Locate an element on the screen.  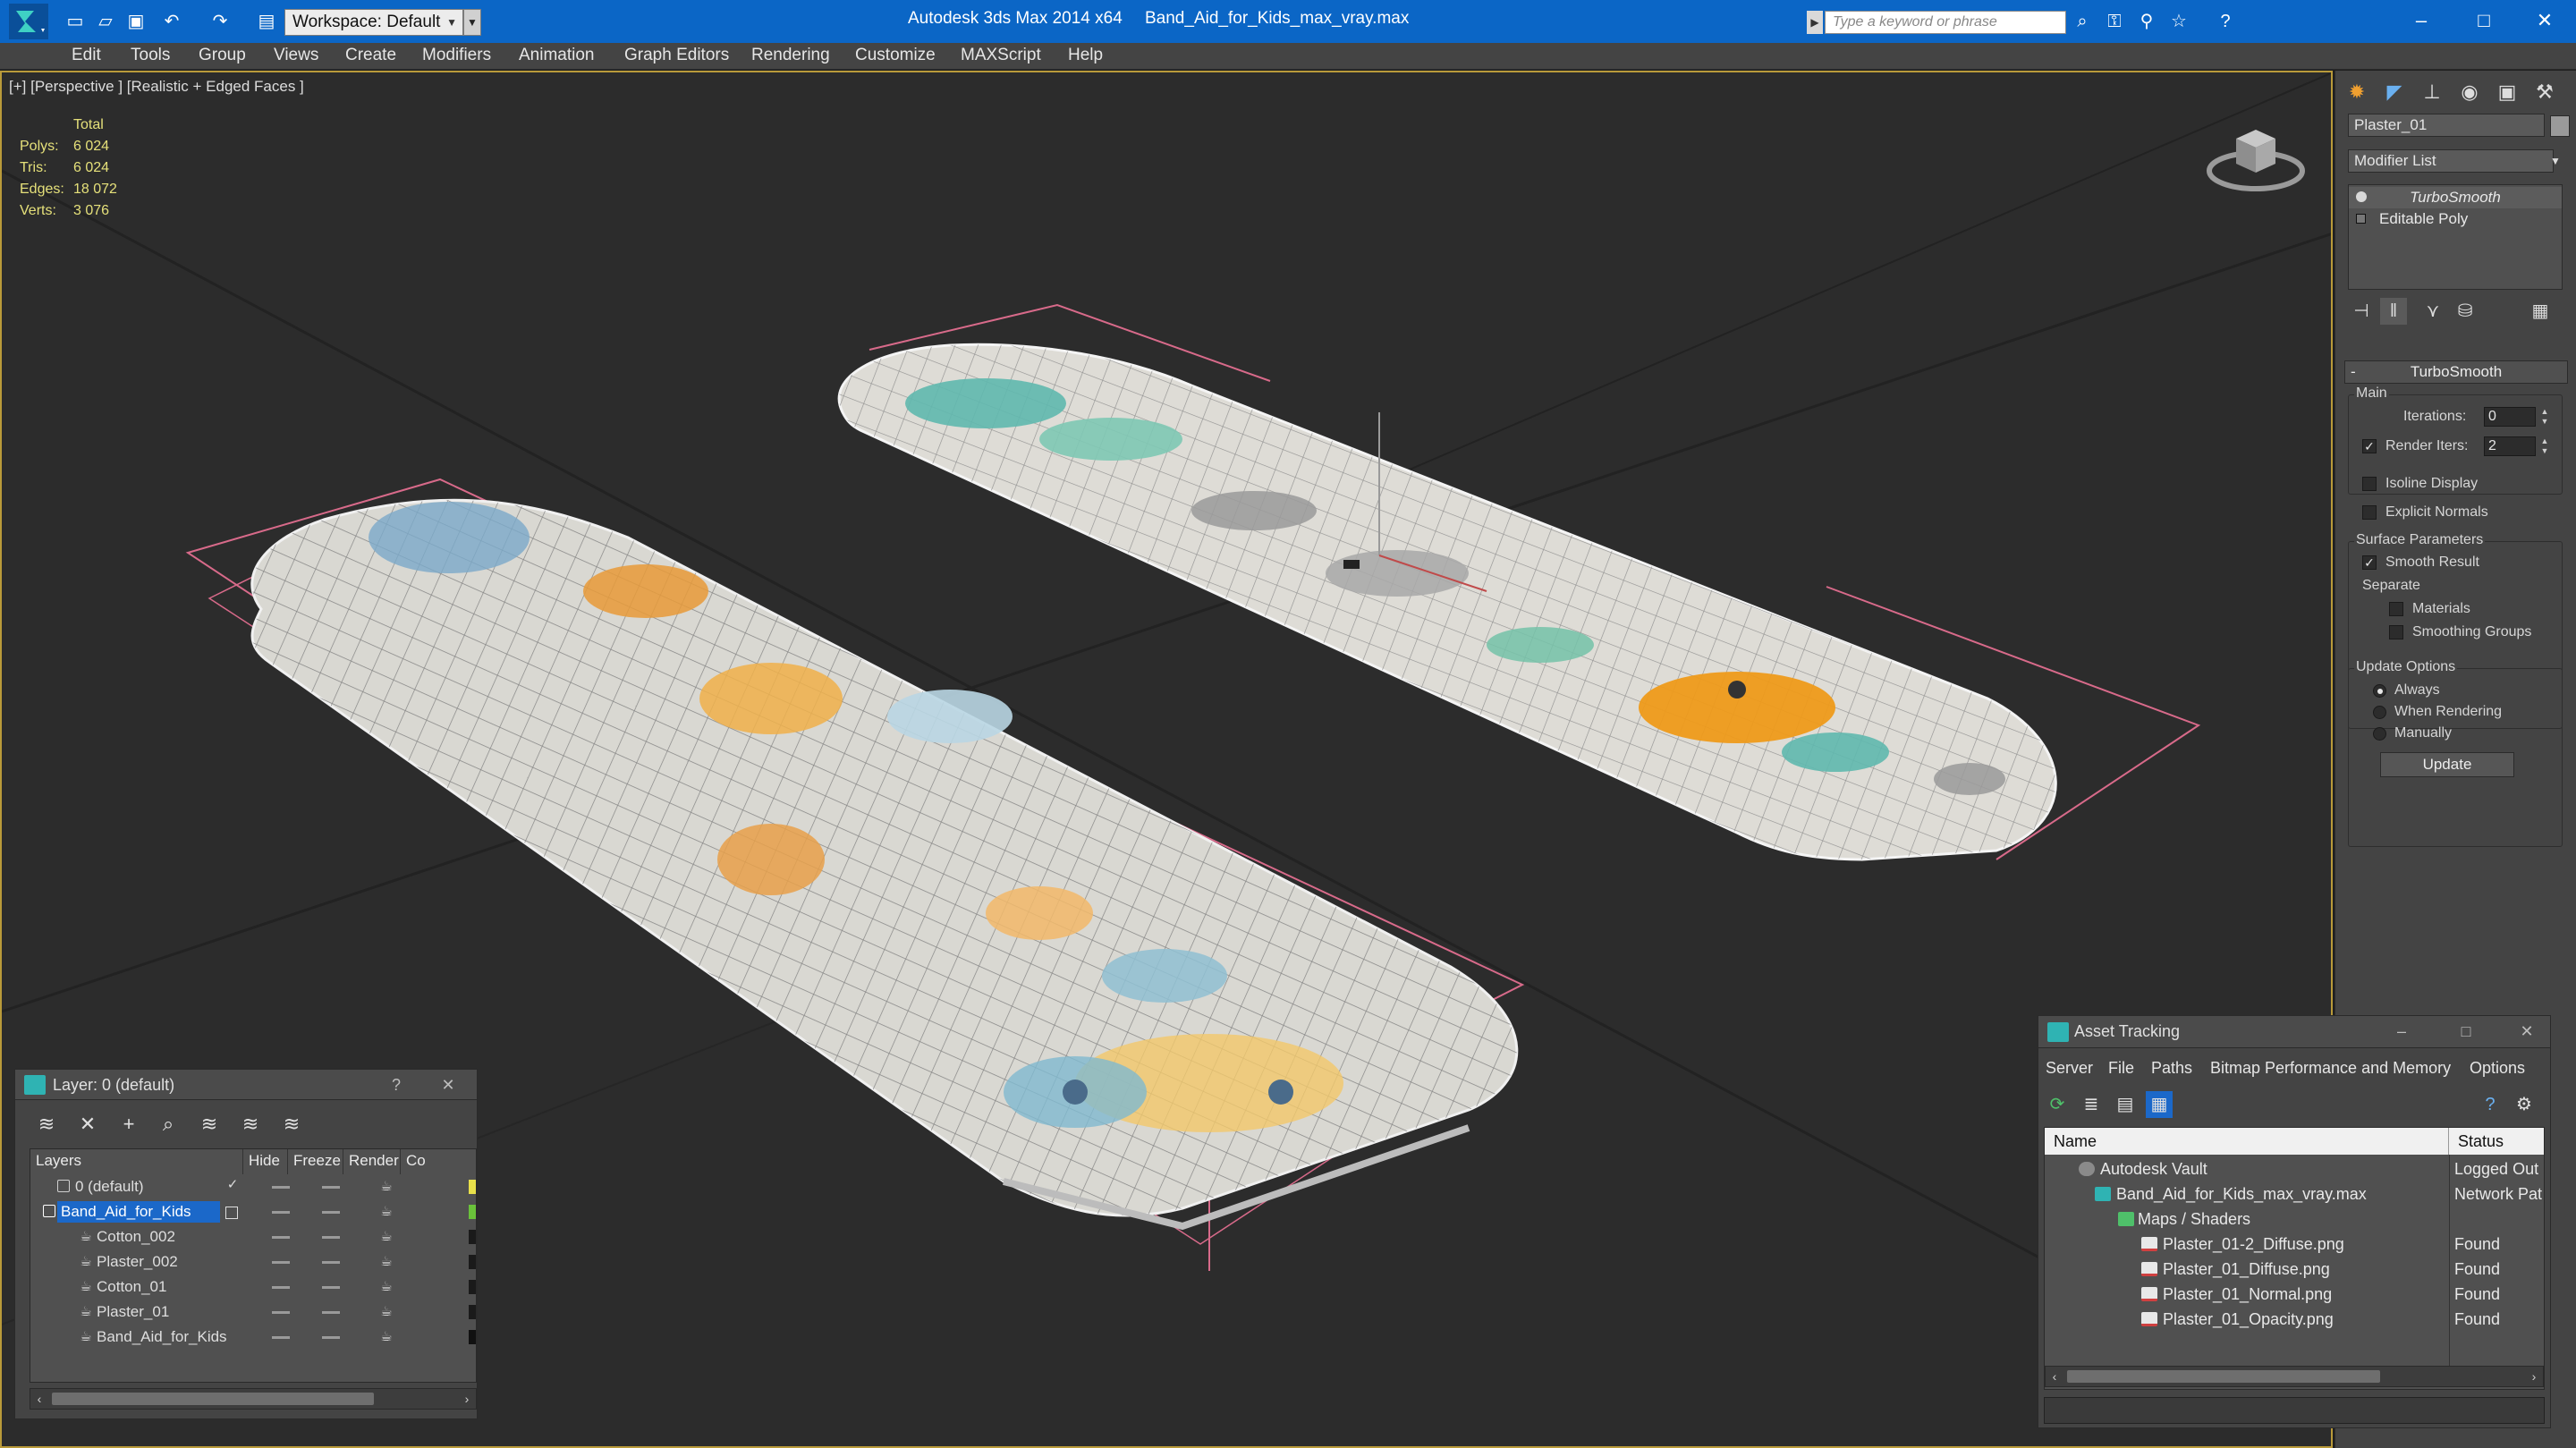
open-file-icon: ▱ is located at coordinates (105, 21).